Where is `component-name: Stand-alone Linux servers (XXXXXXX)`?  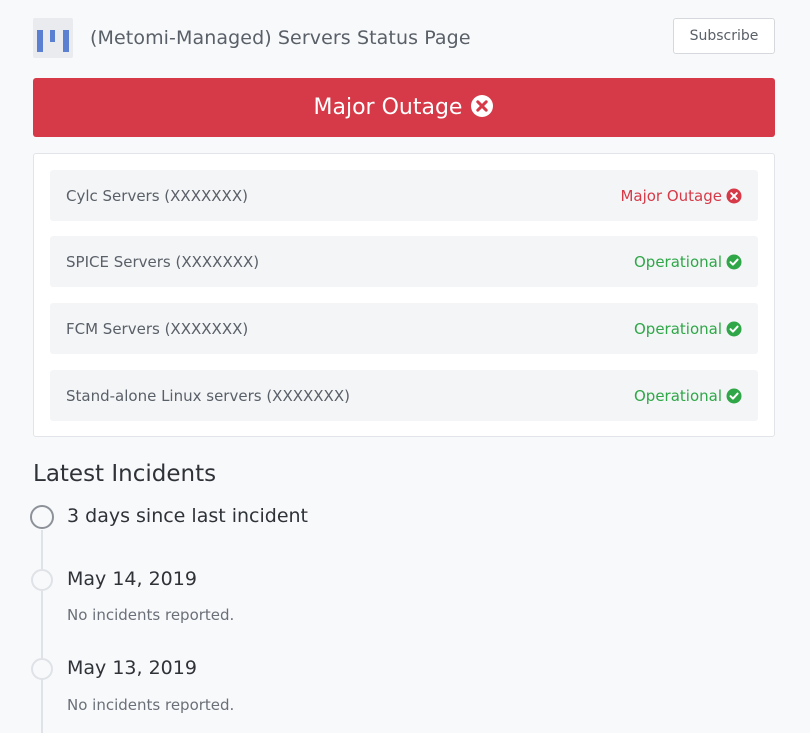 component-name: Stand-alone Linux servers (XXXXXXX) is located at coordinates (208, 395).